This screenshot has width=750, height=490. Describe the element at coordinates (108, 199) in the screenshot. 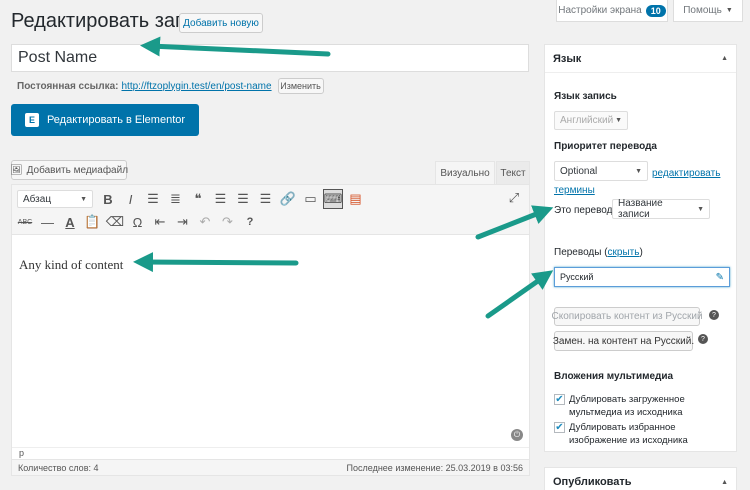

I see `bold-icon: B` at that location.